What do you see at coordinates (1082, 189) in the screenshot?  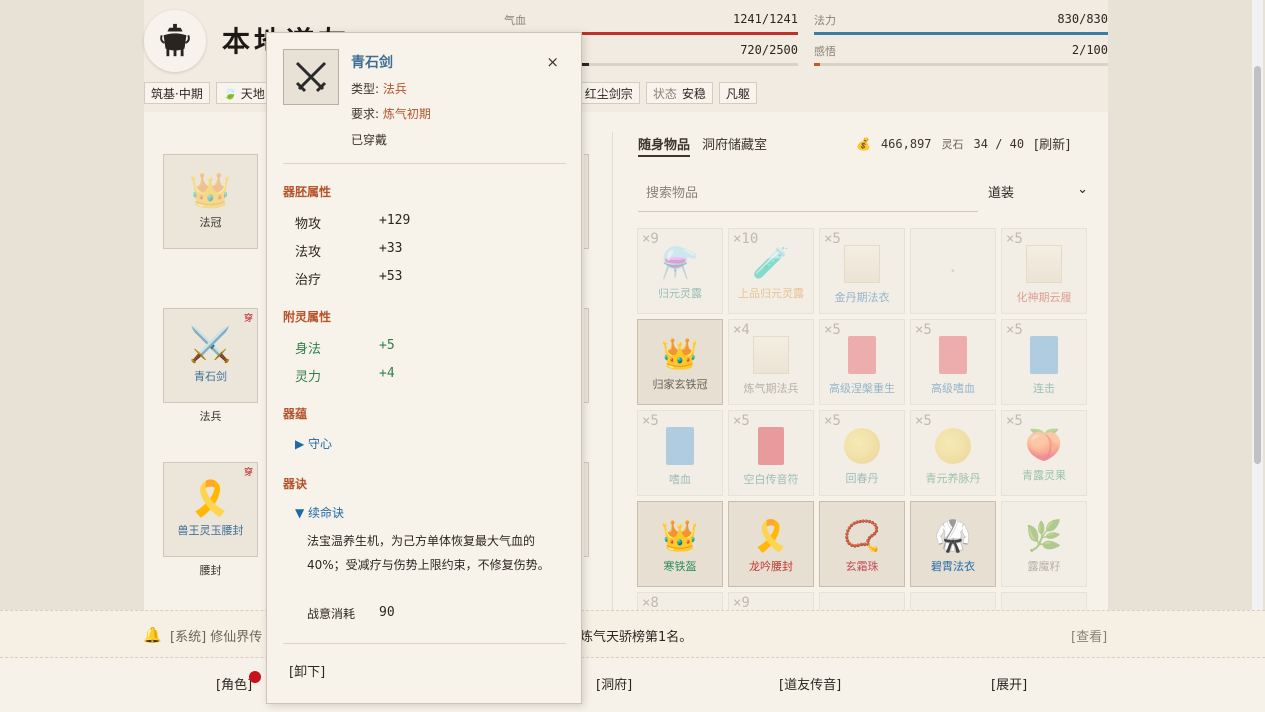 I see `chevron-down-icon: ⌄` at bounding box center [1082, 189].